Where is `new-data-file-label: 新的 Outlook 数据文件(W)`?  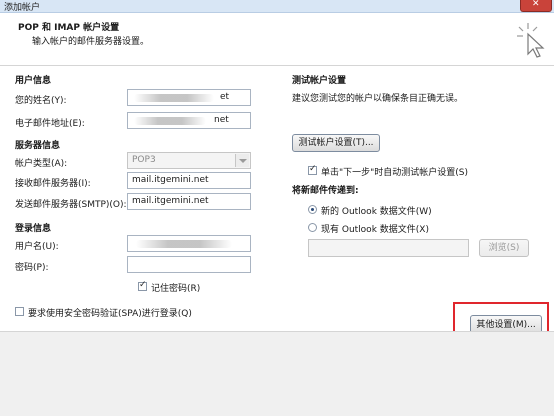 new-data-file-label: 新的 Outlook 数据文件(W) is located at coordinates (376, 212).